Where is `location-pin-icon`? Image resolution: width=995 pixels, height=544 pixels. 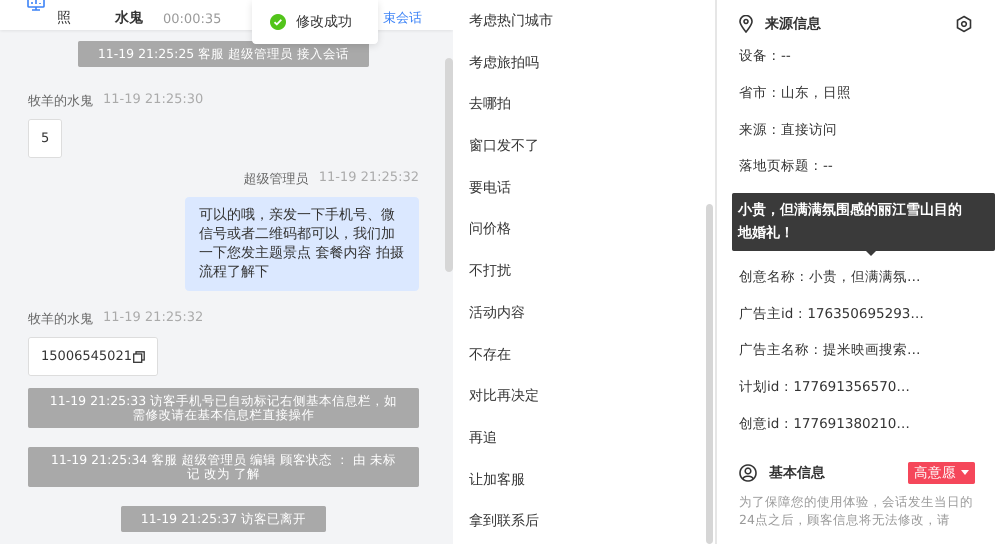
location-pin-icon is located at coordinates (746, 24).